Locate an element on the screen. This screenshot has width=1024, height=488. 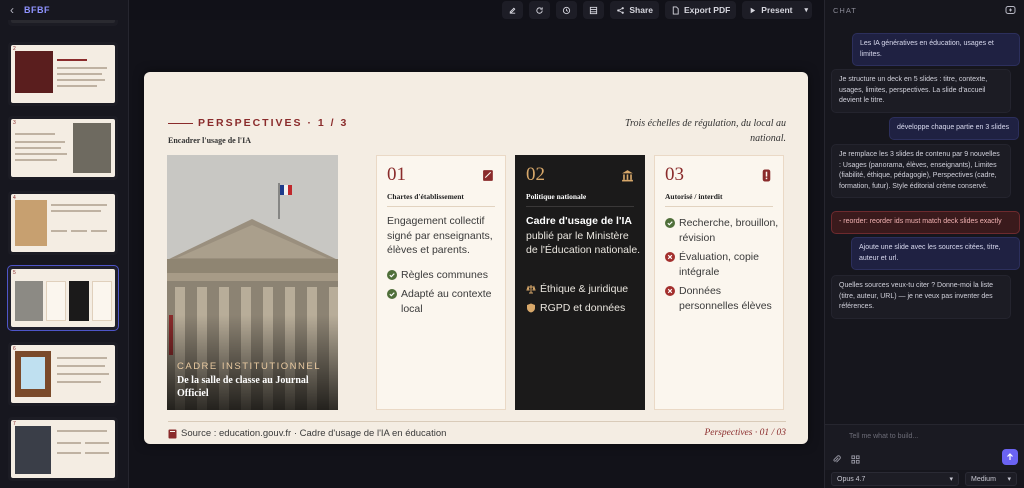
slide-thumbnail: 7 is located at coordinates (63, 449).